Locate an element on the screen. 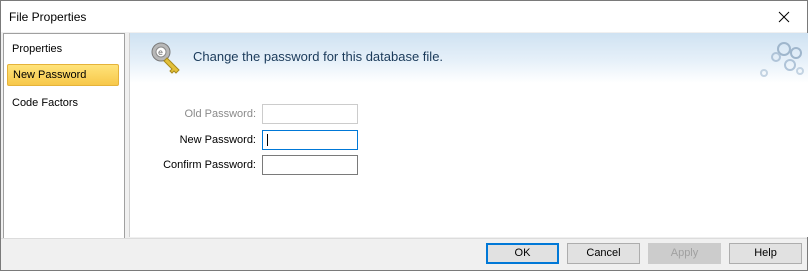 The image size is (808, 271). decorative-rings-icon is located at coordinates (782, 59).